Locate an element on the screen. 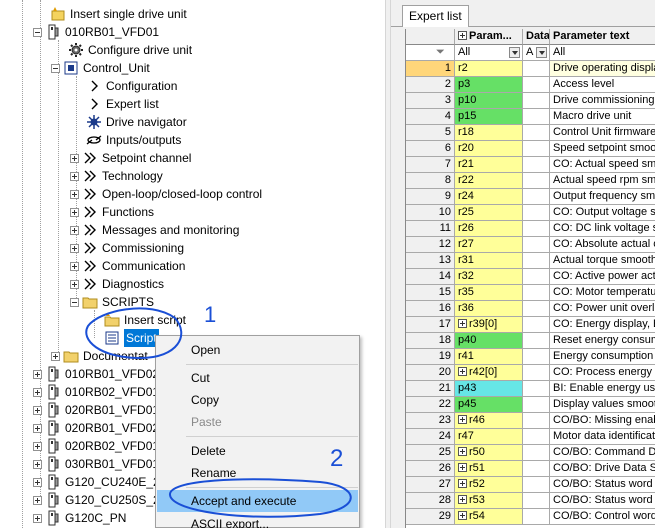  table-row: 23 r46 CO/BO: Missing enabl is located at coordinates (530, 421).